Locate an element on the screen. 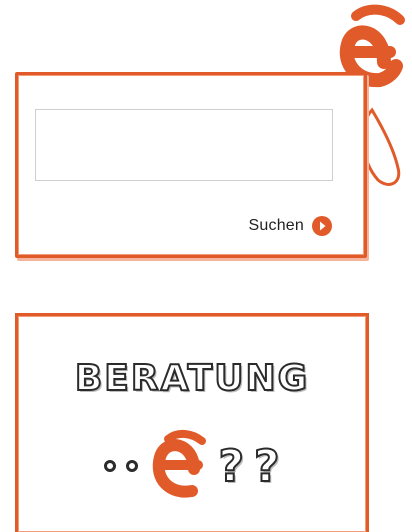 This screenshot has width=412, height=532. search-button: Suchen is located at coordinates (290, 226).